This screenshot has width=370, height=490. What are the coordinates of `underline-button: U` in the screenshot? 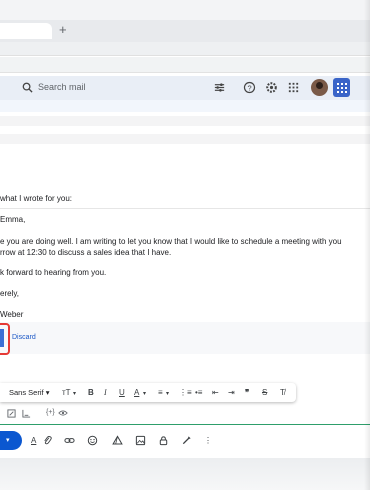 It's located at (122, 392).